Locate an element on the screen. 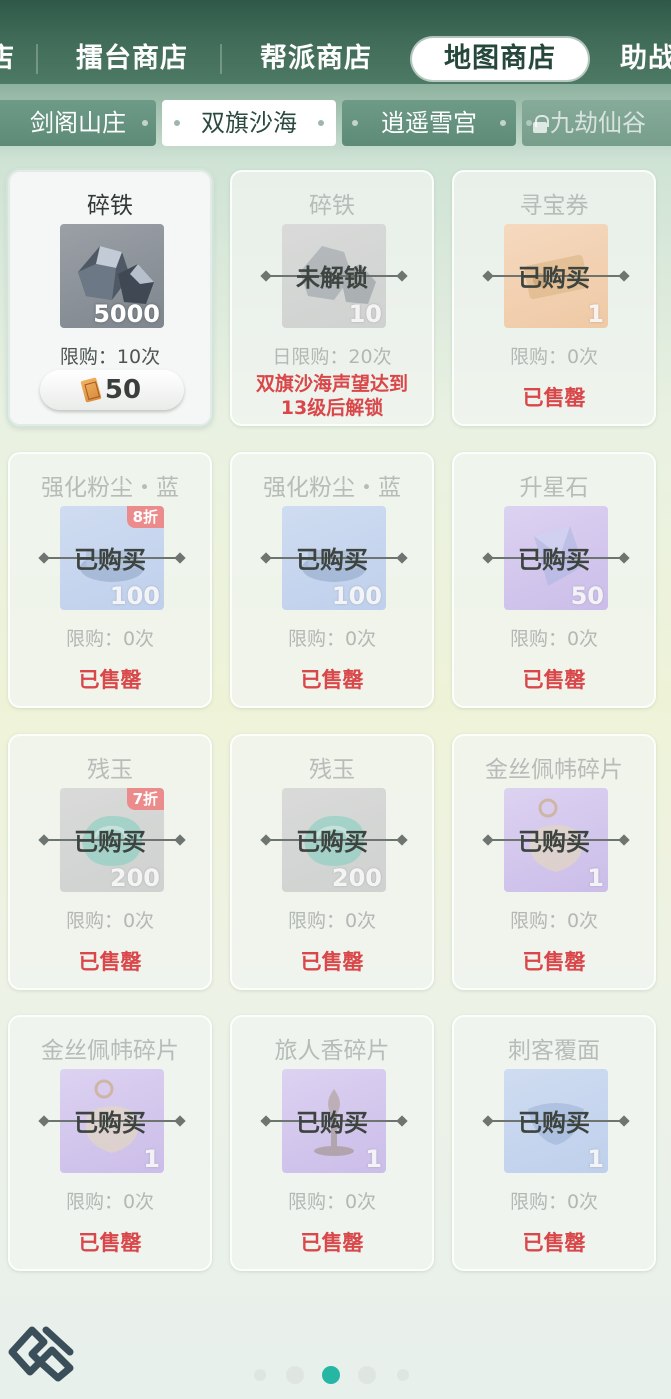 This screenshot has height=1399, width=671. shop-item-card: 寻宝券 1 已购买 限购：0次 已售罄 is located at coordinates (554, 298).